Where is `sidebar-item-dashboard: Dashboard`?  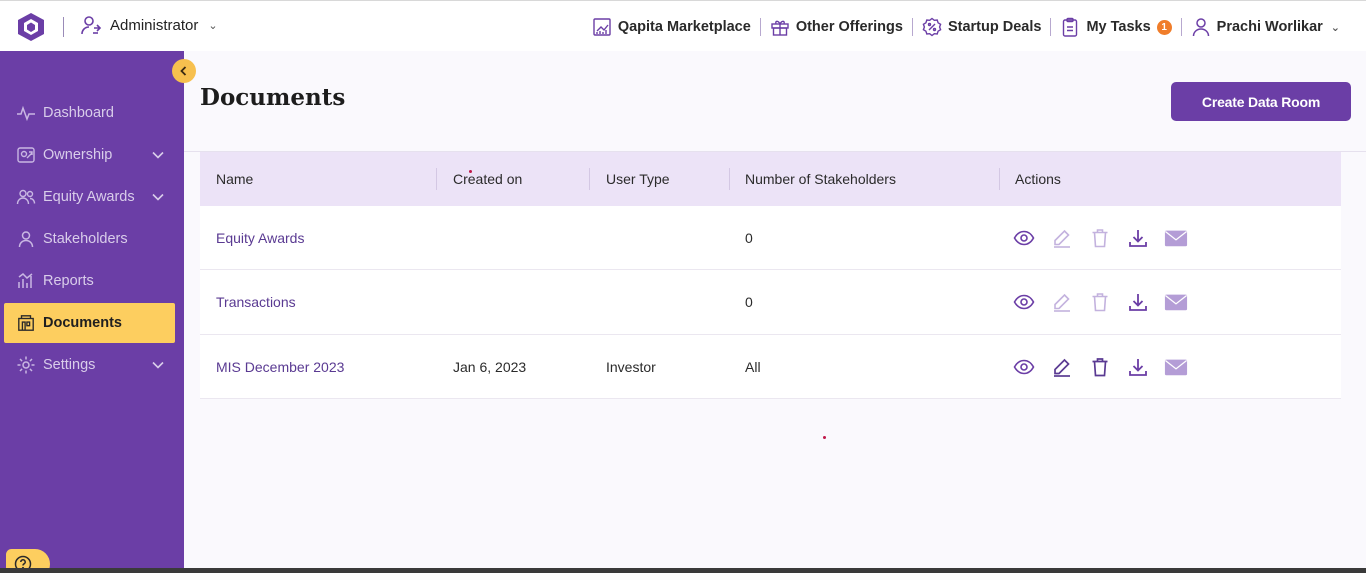
sidebar-item-dashboard: Dashboard is located at coordinates (89, 113).